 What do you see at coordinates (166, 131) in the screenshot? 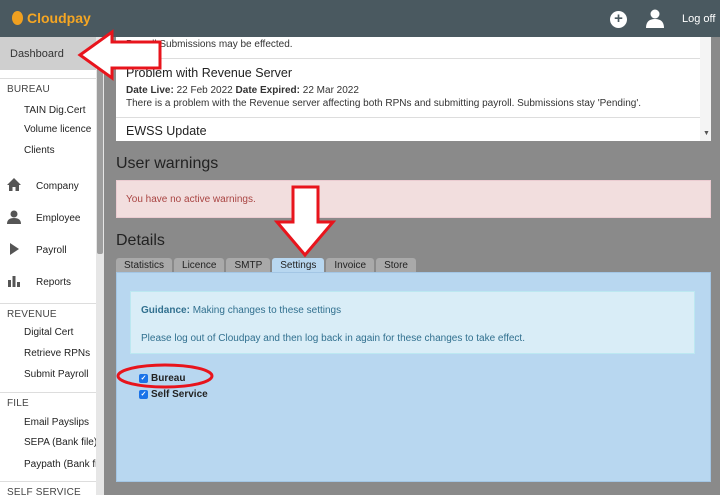
I see `notice-title: EWSS Update` at bounding box center [166, 131].